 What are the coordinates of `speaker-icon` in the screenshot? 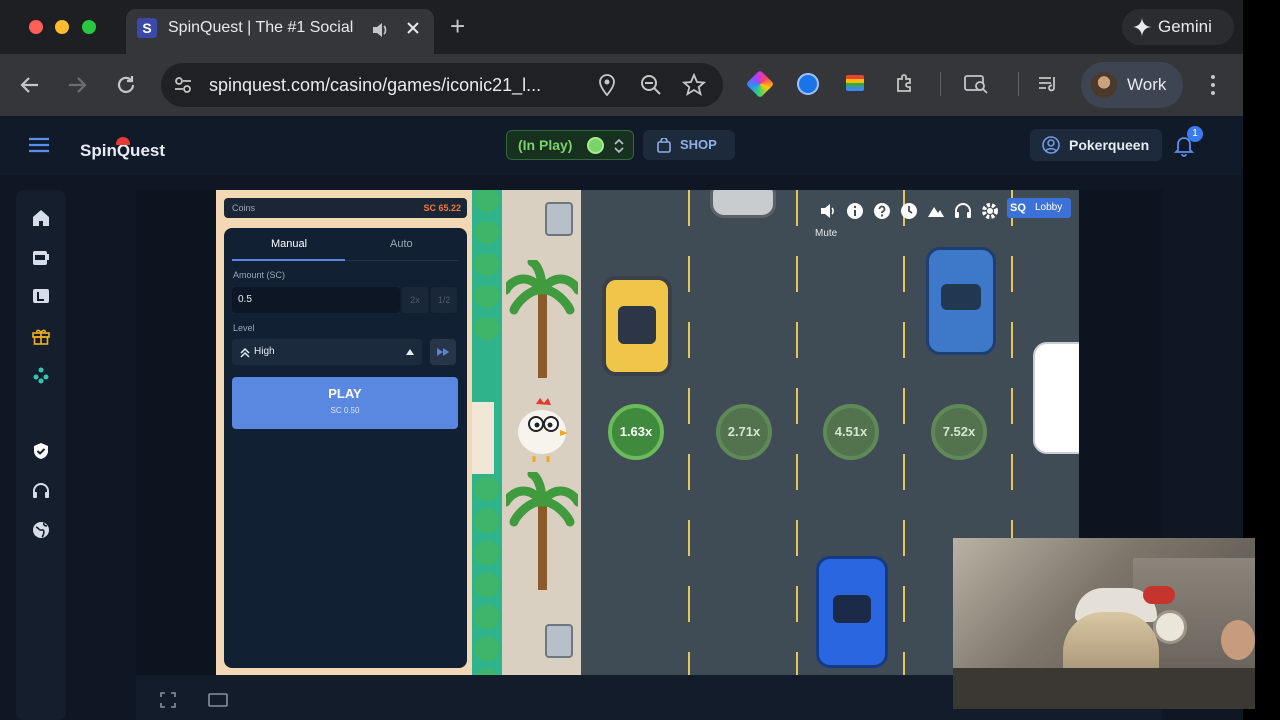 It's located at (380, 30).